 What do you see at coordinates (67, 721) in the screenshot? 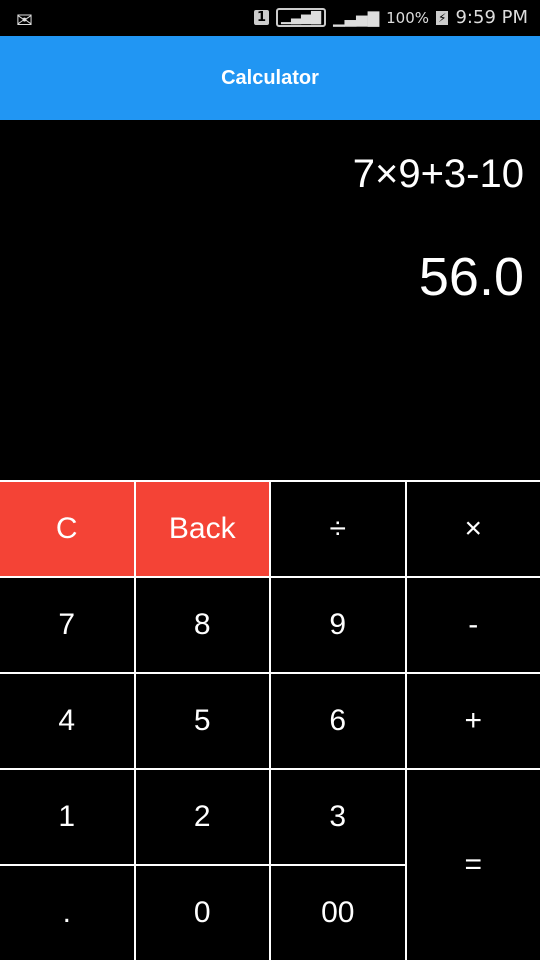
I see `digit-4-button: 4` at bounding box center [67, 721].